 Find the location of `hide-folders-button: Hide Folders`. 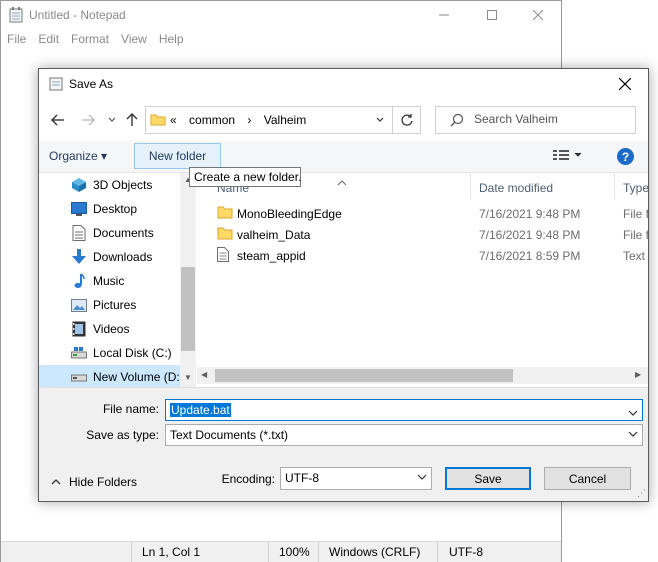

hide-folders-button: Hide Folders is located at coordinates (94, 482).